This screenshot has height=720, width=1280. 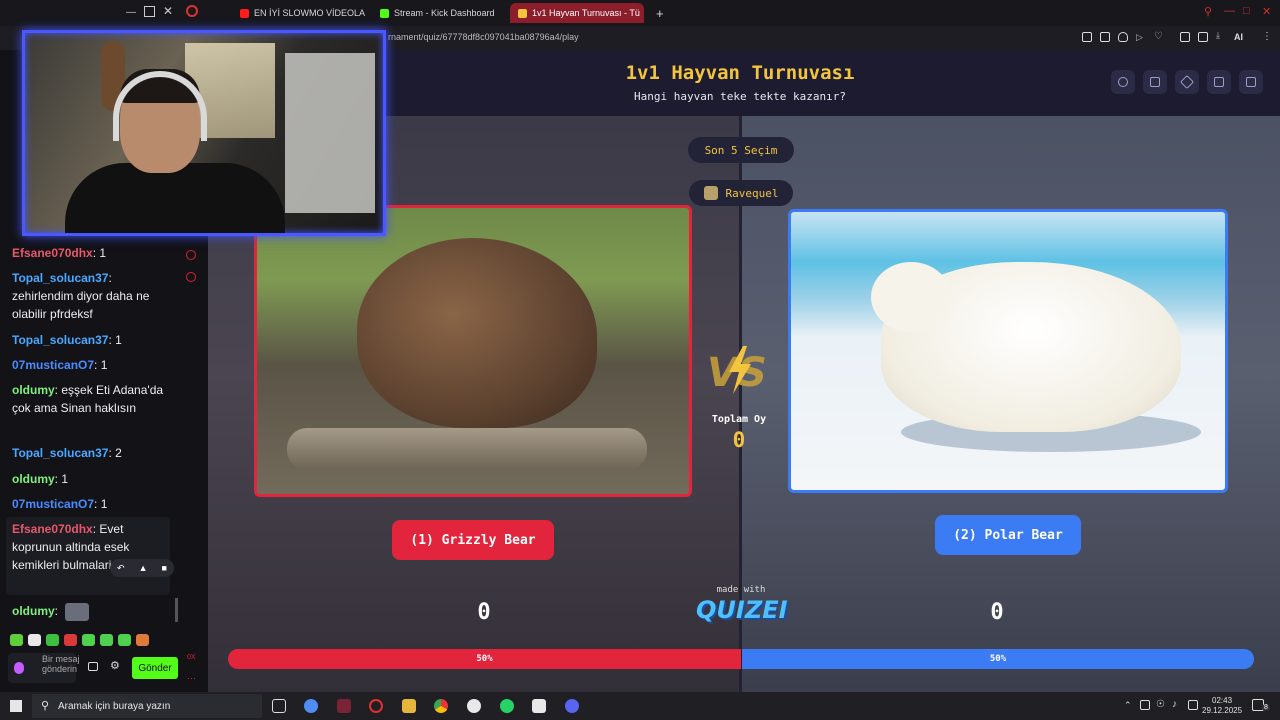 What do you see at coordinates (439, 13) in the screenshot?
I see `tab-kick-dashboard: Stream - Kick Dashboard` at bounding box center [439, 13].